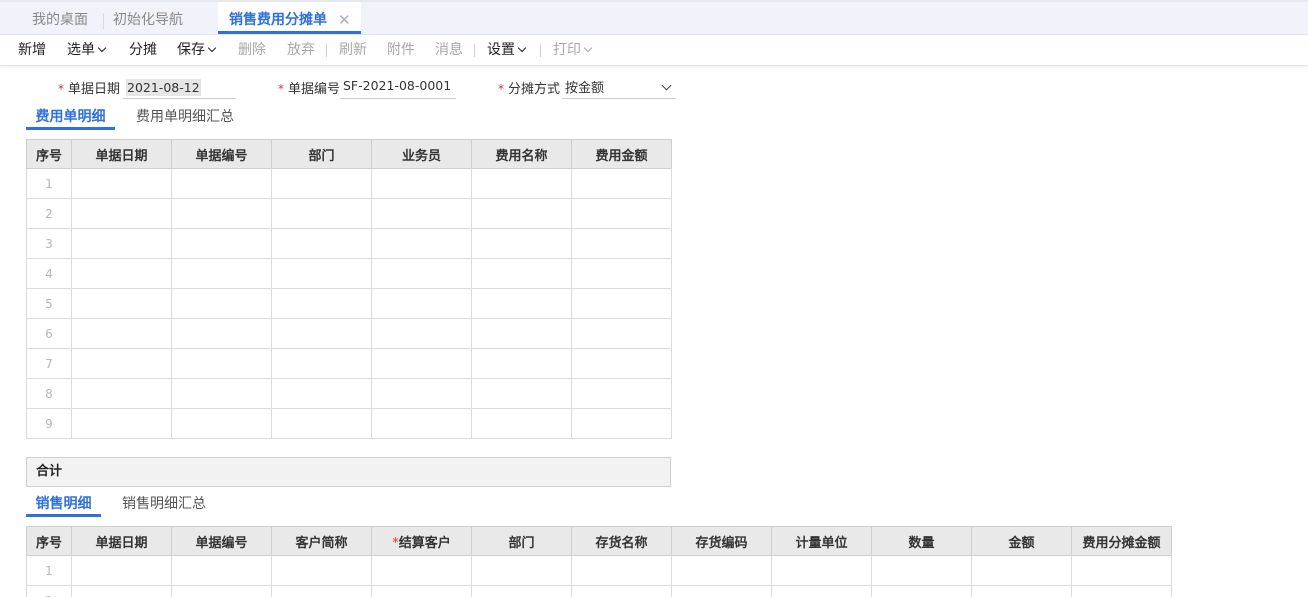 Image resolution: width=1308 pixels, height=597 pixels. I want to click on tab-sales-summary: 销售明细汇总, so click(164, 505).